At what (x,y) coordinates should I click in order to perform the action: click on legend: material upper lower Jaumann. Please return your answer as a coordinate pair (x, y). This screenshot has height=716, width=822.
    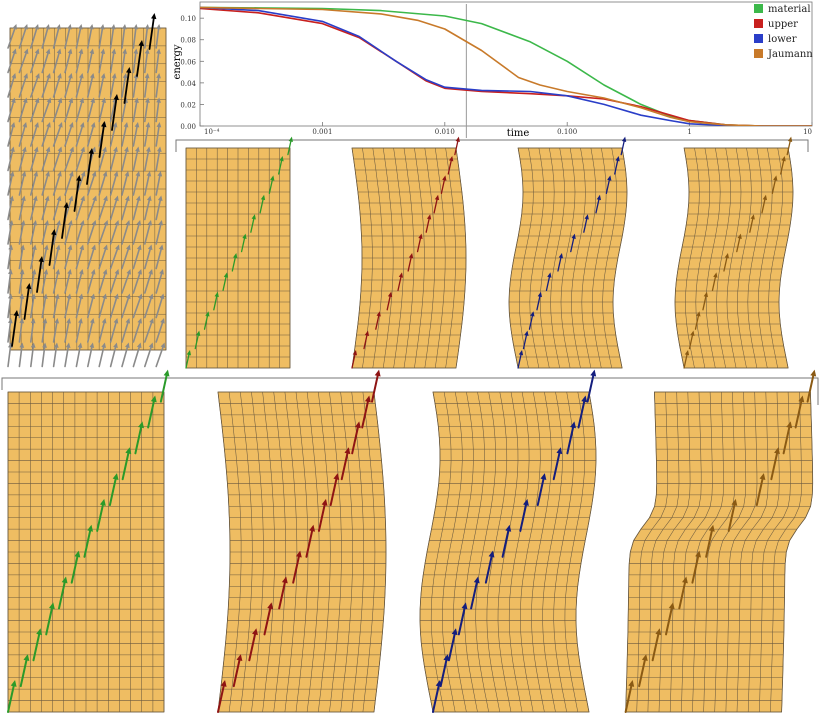
    Looking at the image, I should click on (783, 32).